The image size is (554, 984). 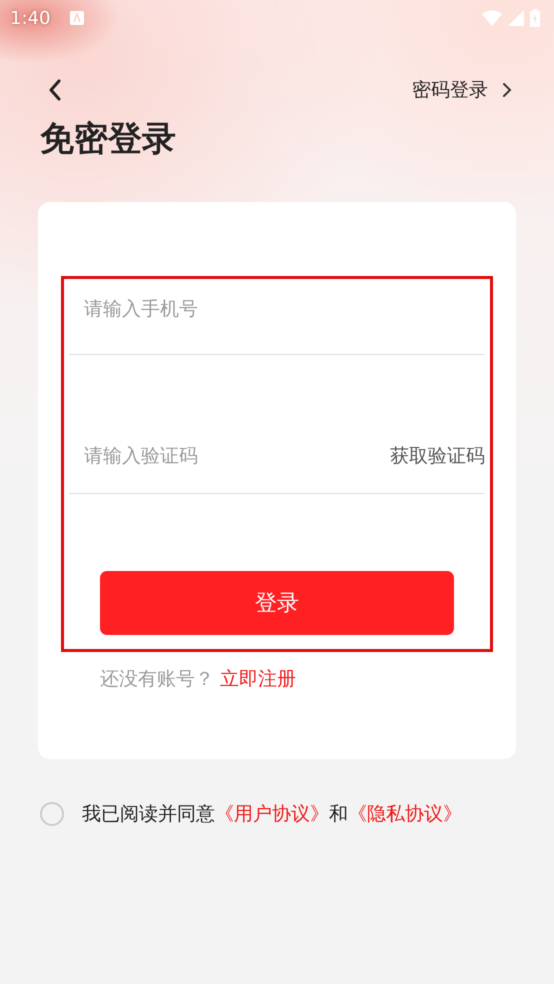 I want to click on back-icon, so click(x=55, y=90).